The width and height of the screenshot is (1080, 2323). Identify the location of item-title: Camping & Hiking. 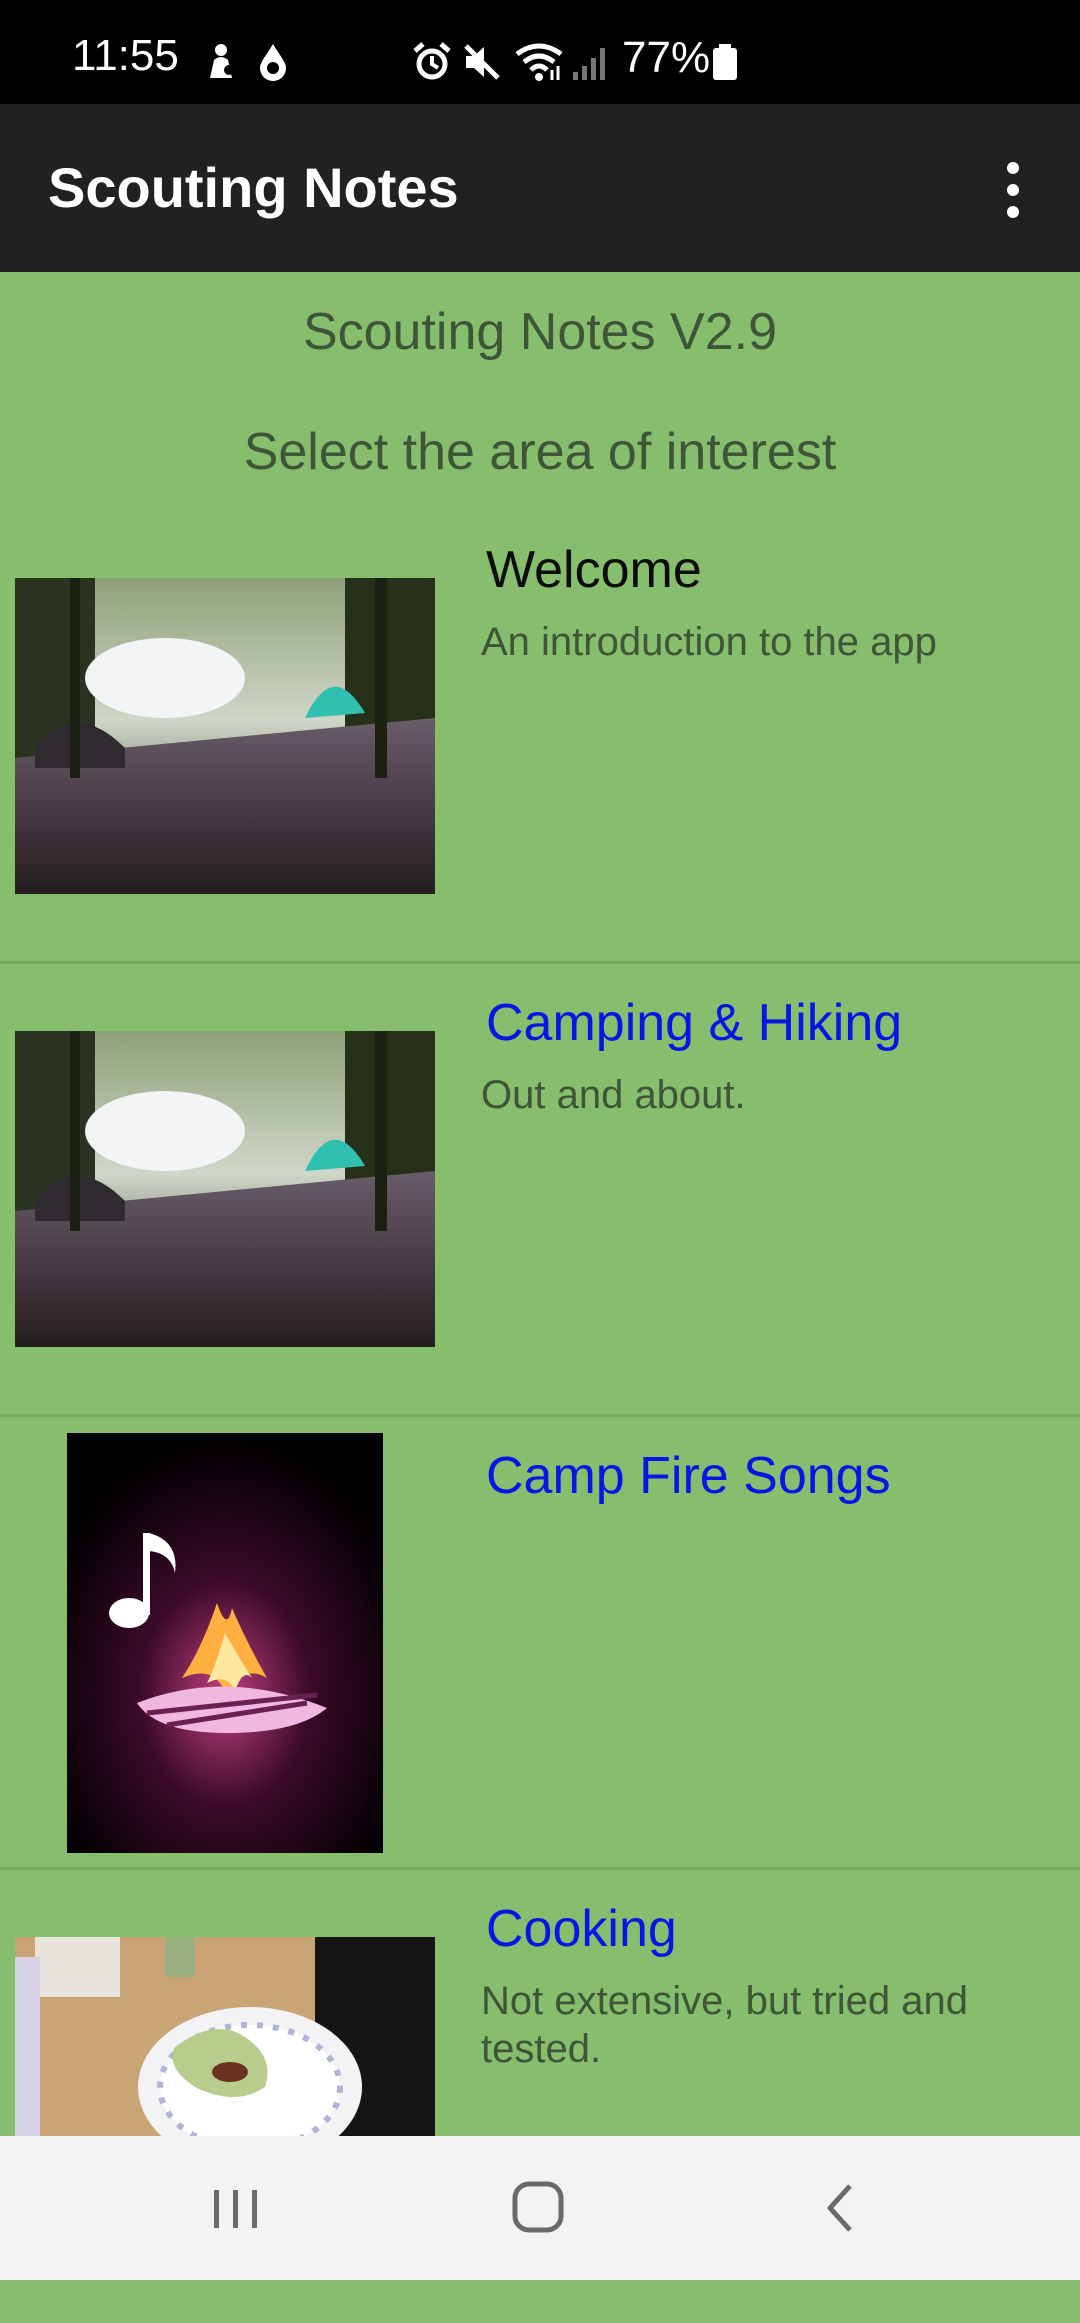
(694, 1023).